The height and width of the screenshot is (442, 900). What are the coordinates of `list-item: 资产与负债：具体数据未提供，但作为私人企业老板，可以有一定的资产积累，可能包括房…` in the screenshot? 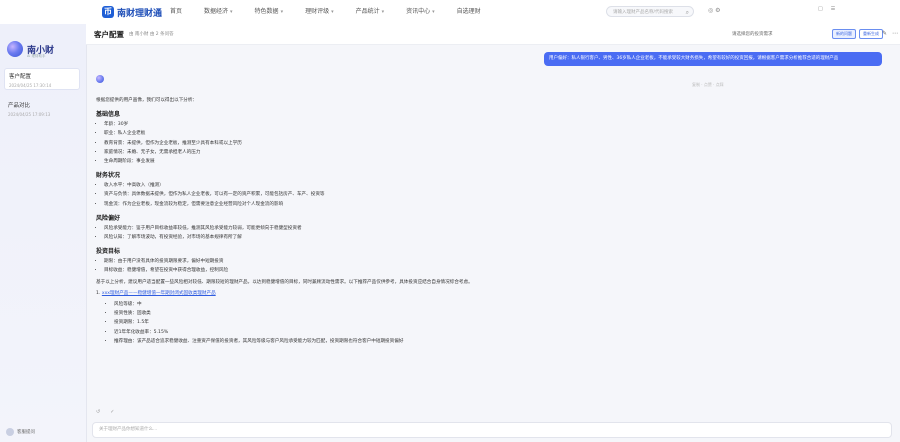 It's located at (417, 194).